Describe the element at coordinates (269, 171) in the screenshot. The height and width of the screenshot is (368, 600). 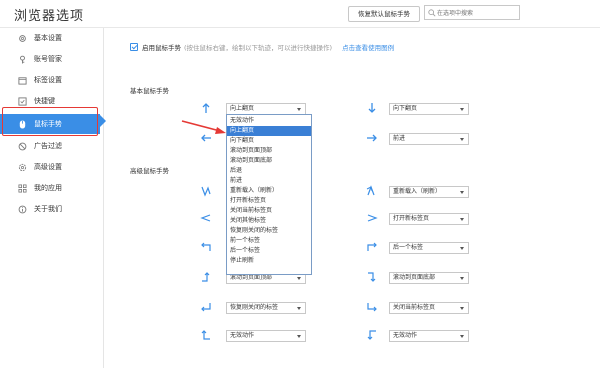
I see `dropdown-option: 后退` at that location.